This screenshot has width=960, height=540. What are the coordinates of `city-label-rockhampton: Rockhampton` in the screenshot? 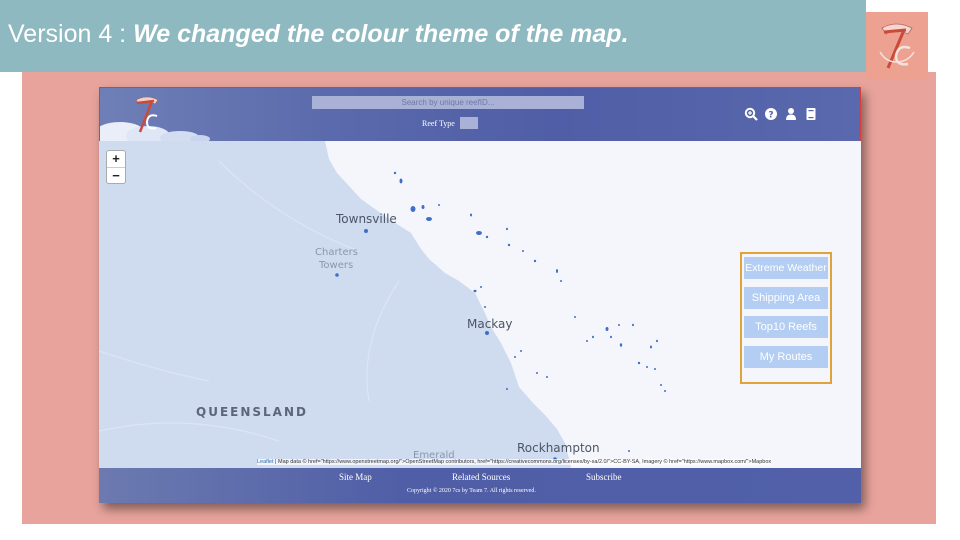 It's located at (558, 448).